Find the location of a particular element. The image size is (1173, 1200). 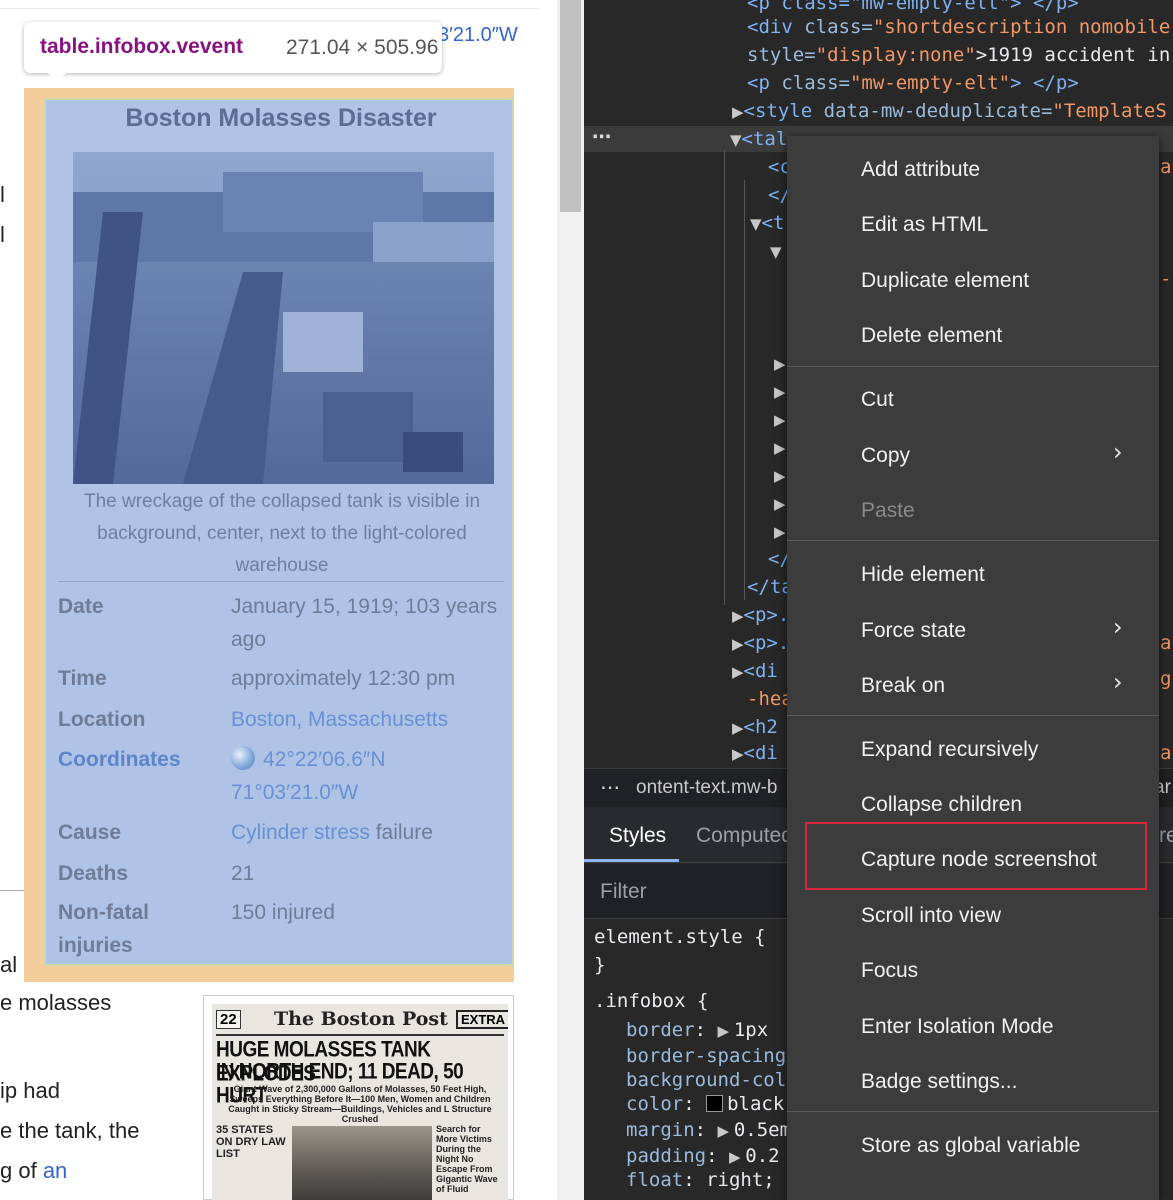

menu-item-force-state: Force state is located at coordinates (913, 631).